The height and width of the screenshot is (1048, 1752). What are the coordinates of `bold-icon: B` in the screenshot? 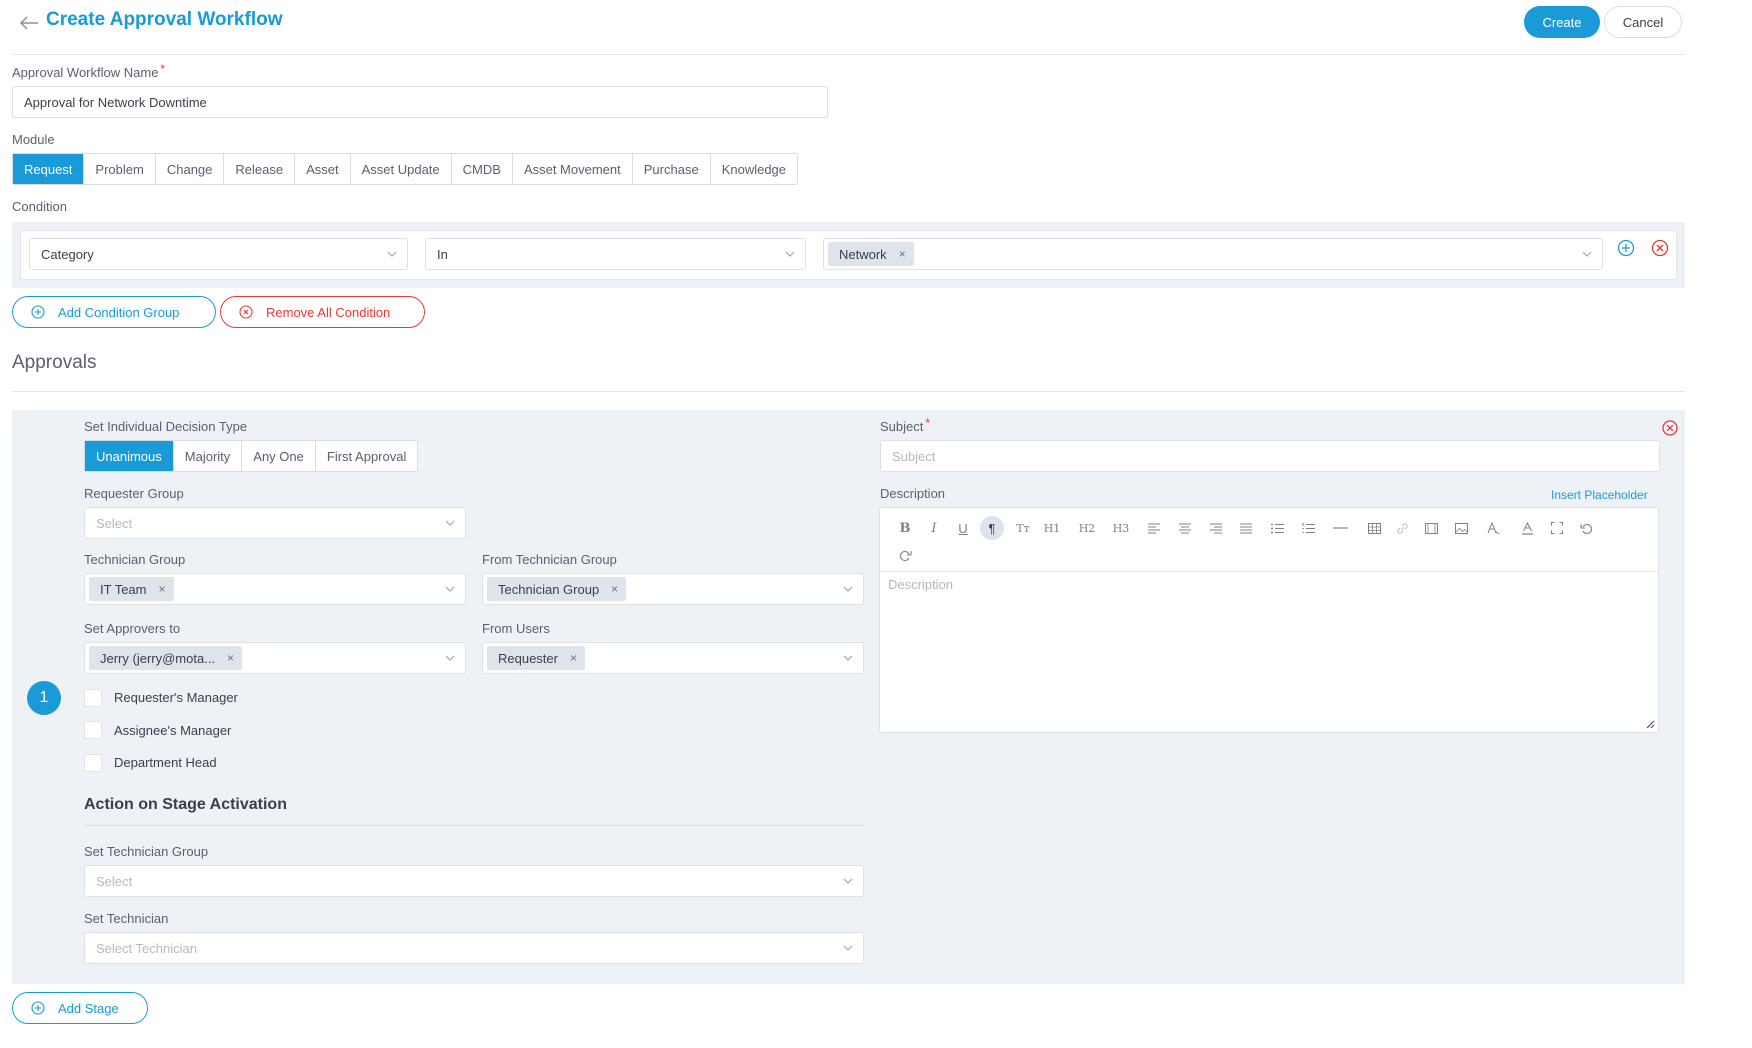 It's located at (905, 528).